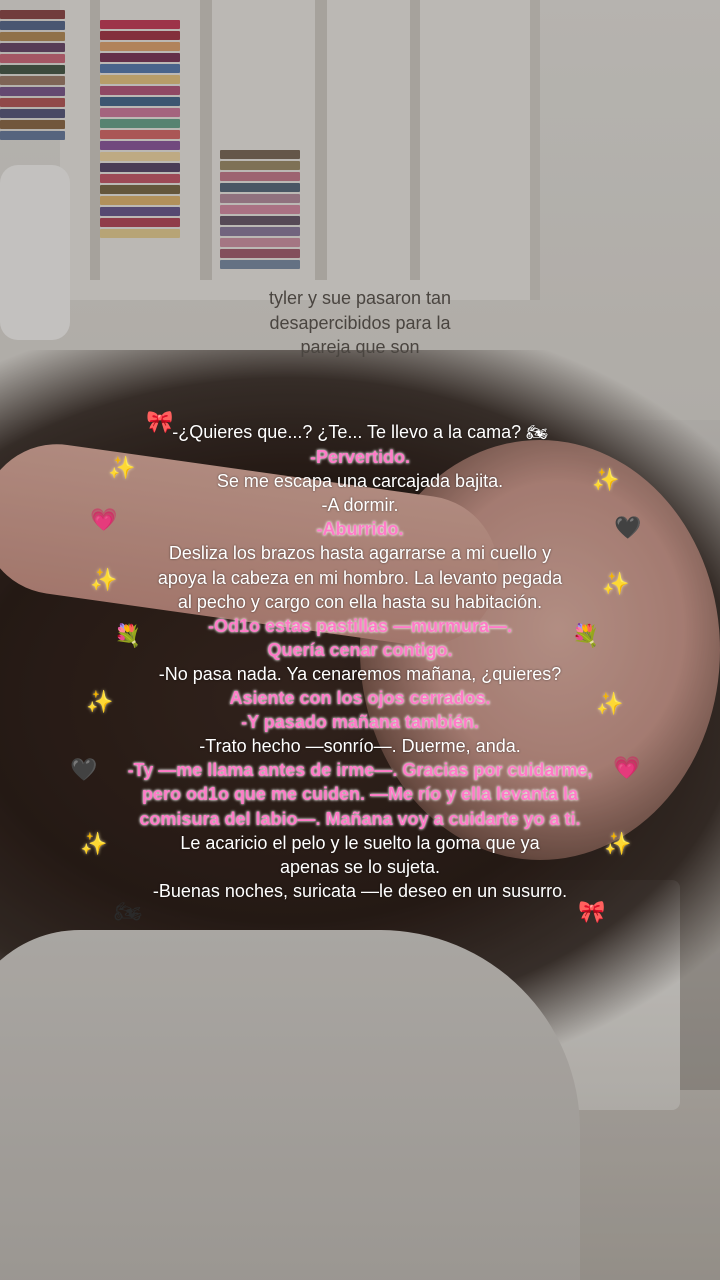 Image resolution: width=720 pixels, height=1280 pixels. I want to click on story-line: Quería cenar contigo., so click(360, 649).